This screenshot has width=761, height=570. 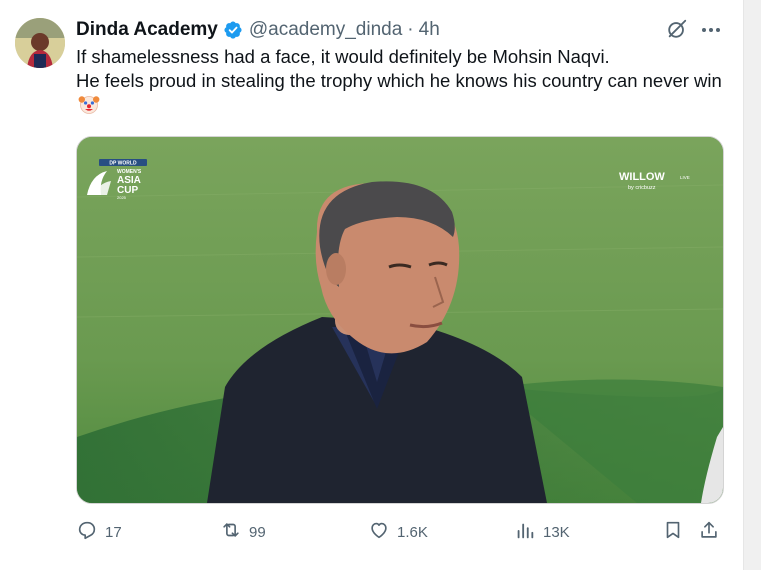 What do you see at coordinates (685, 177) in the screenshot?
I see `broadcaster-live-text: LIVE` at bounding box center [685, 177].